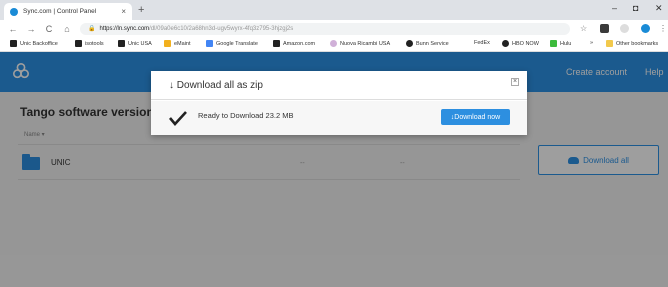  Describe the element at coordinates (663, 28) in the screenshot. I see `menu-kebab-icon: ⋮` at that location.